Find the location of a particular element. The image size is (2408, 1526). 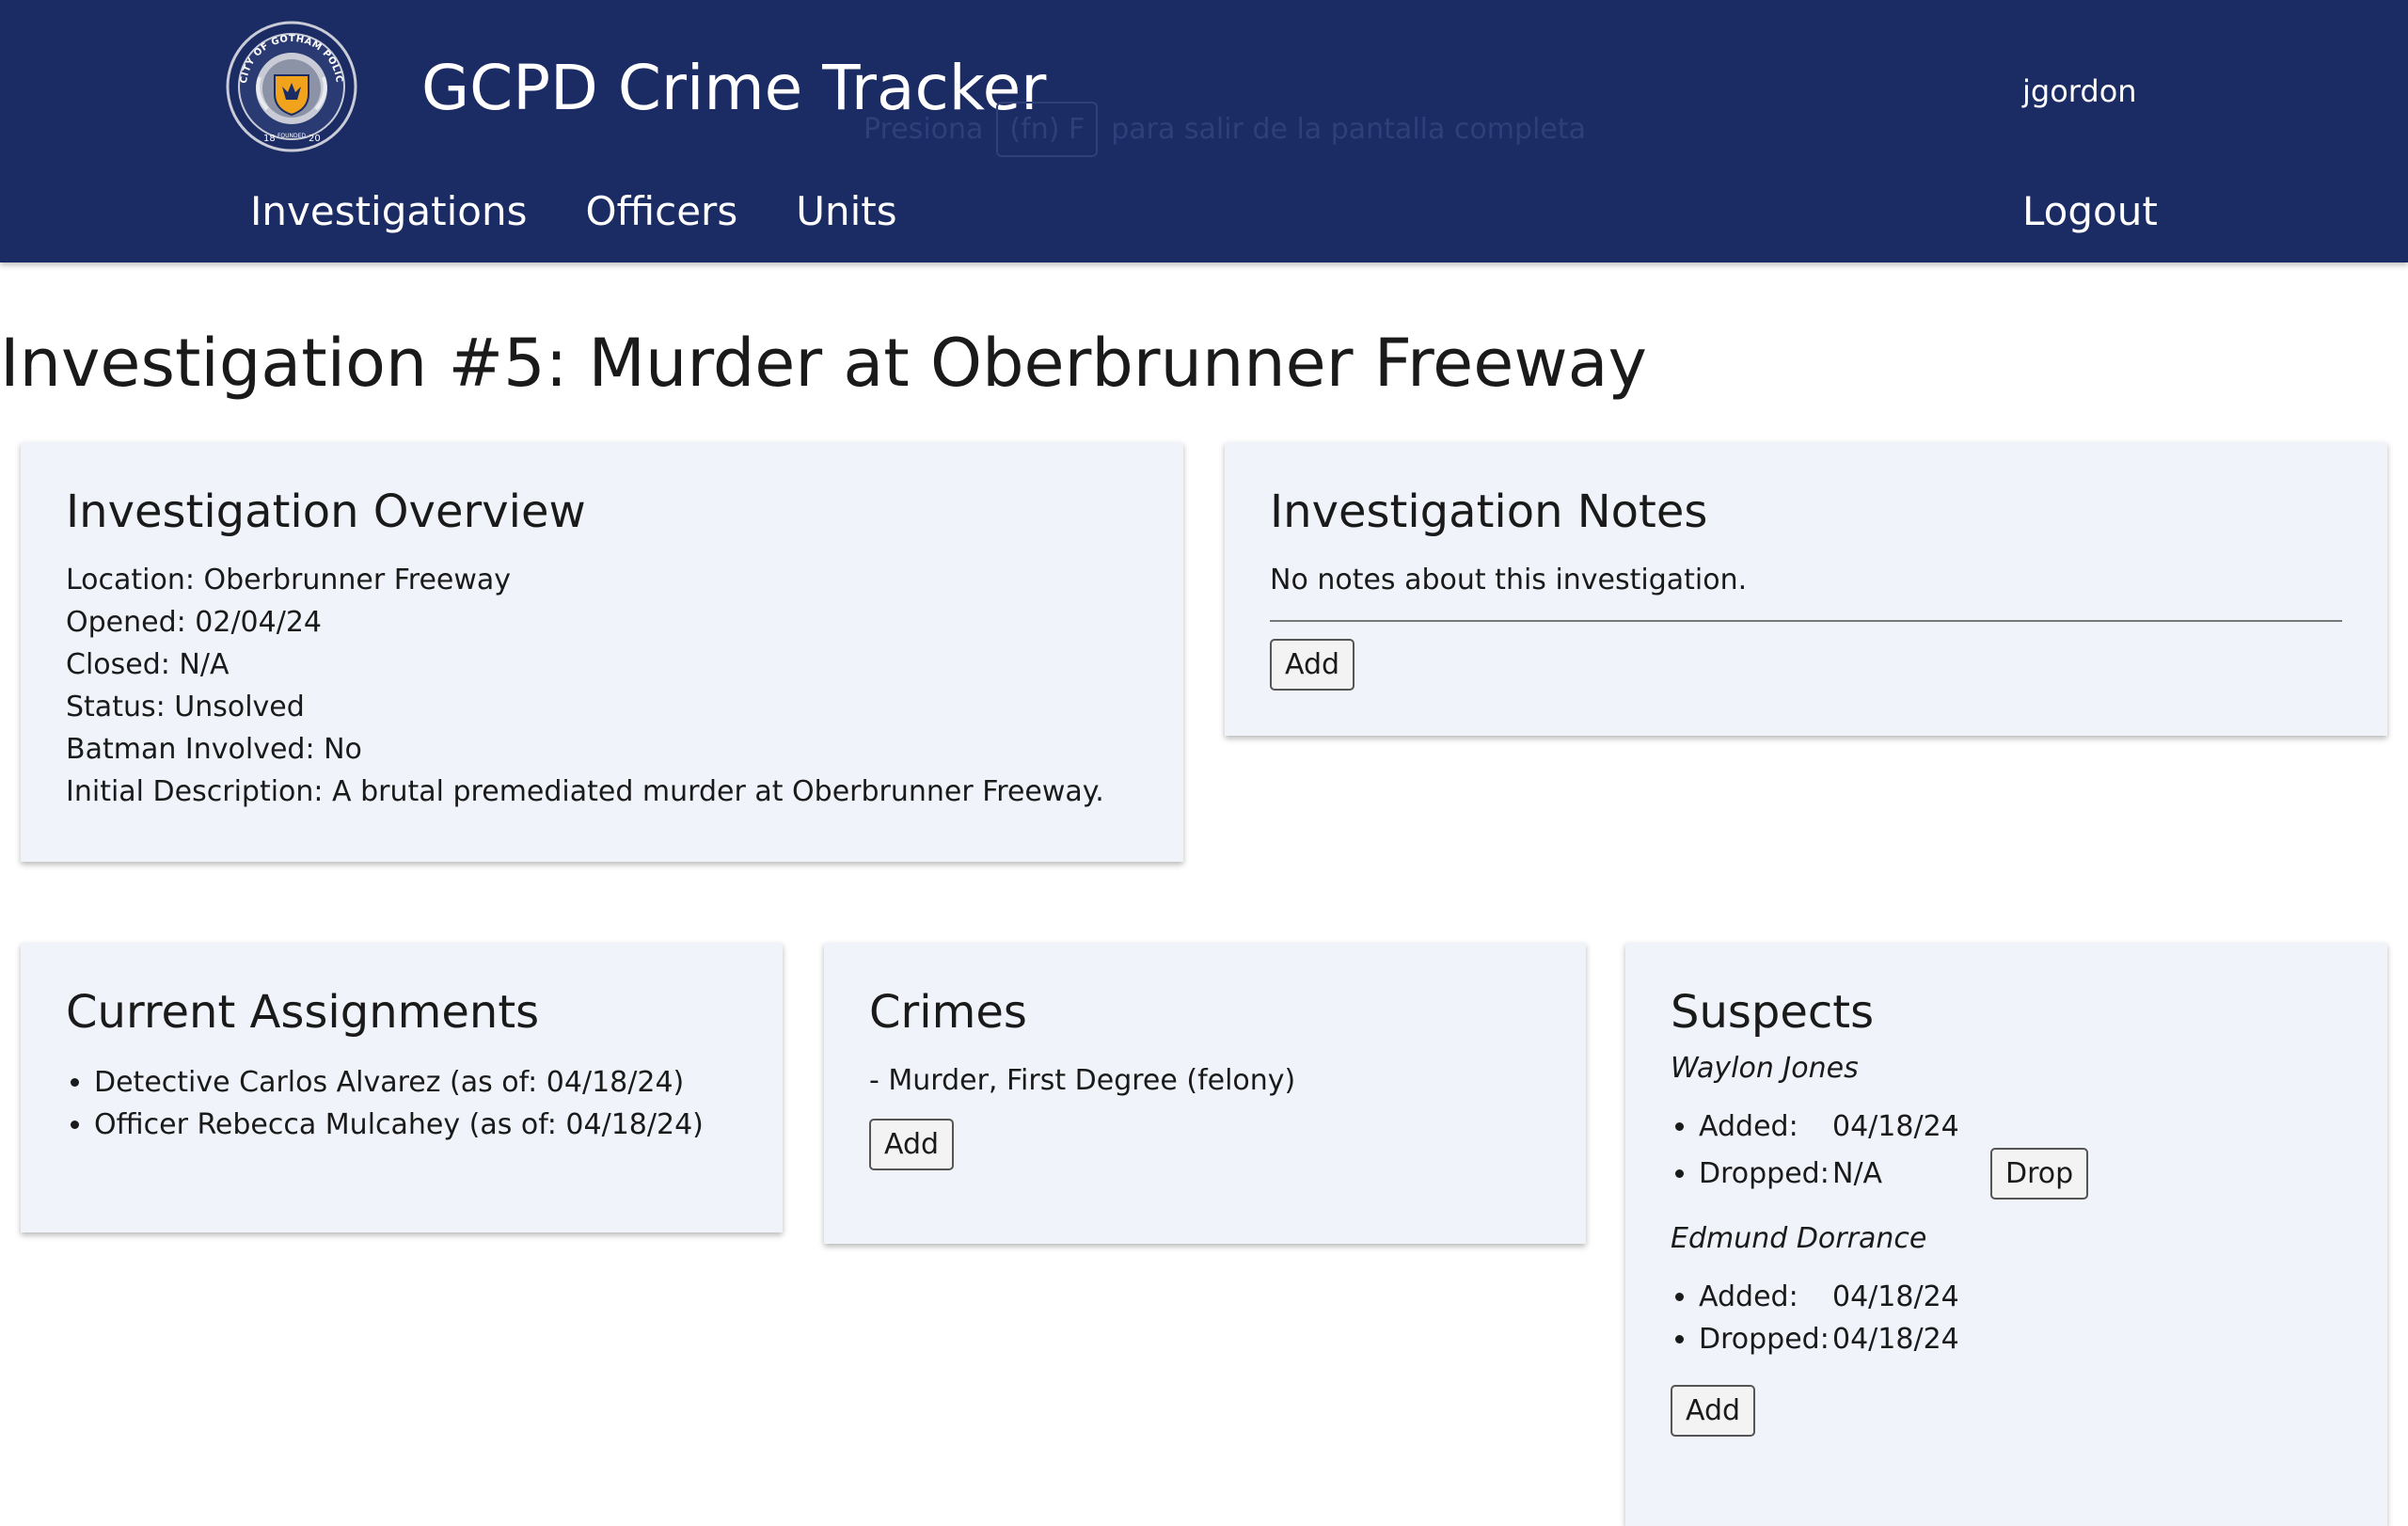

nav-units: Units is located at coordinates (846, 211).